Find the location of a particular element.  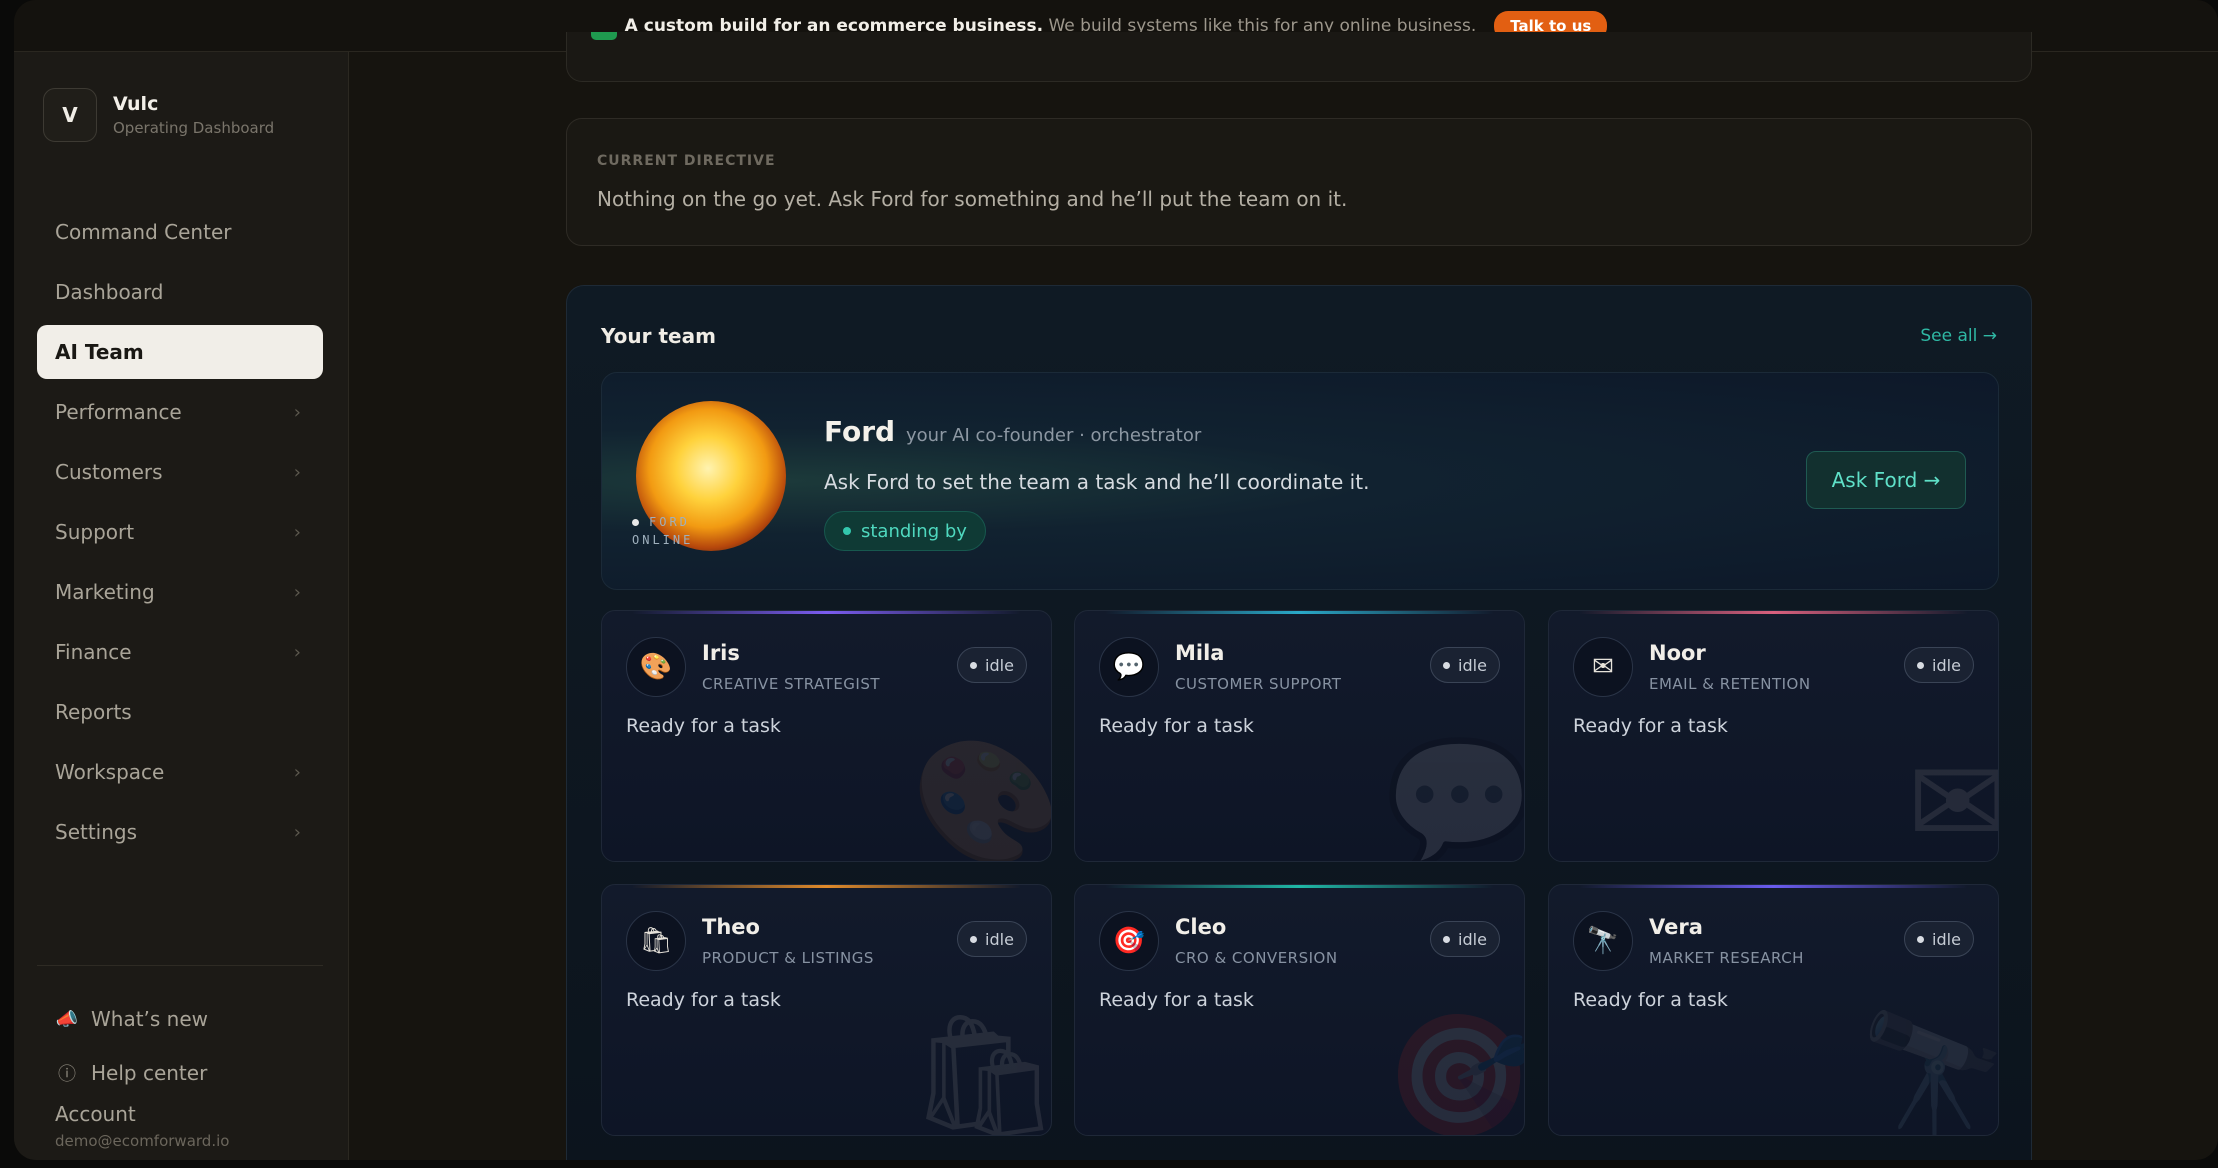

sidebar-item-label: AI Team is located at coordinates (99, 352).